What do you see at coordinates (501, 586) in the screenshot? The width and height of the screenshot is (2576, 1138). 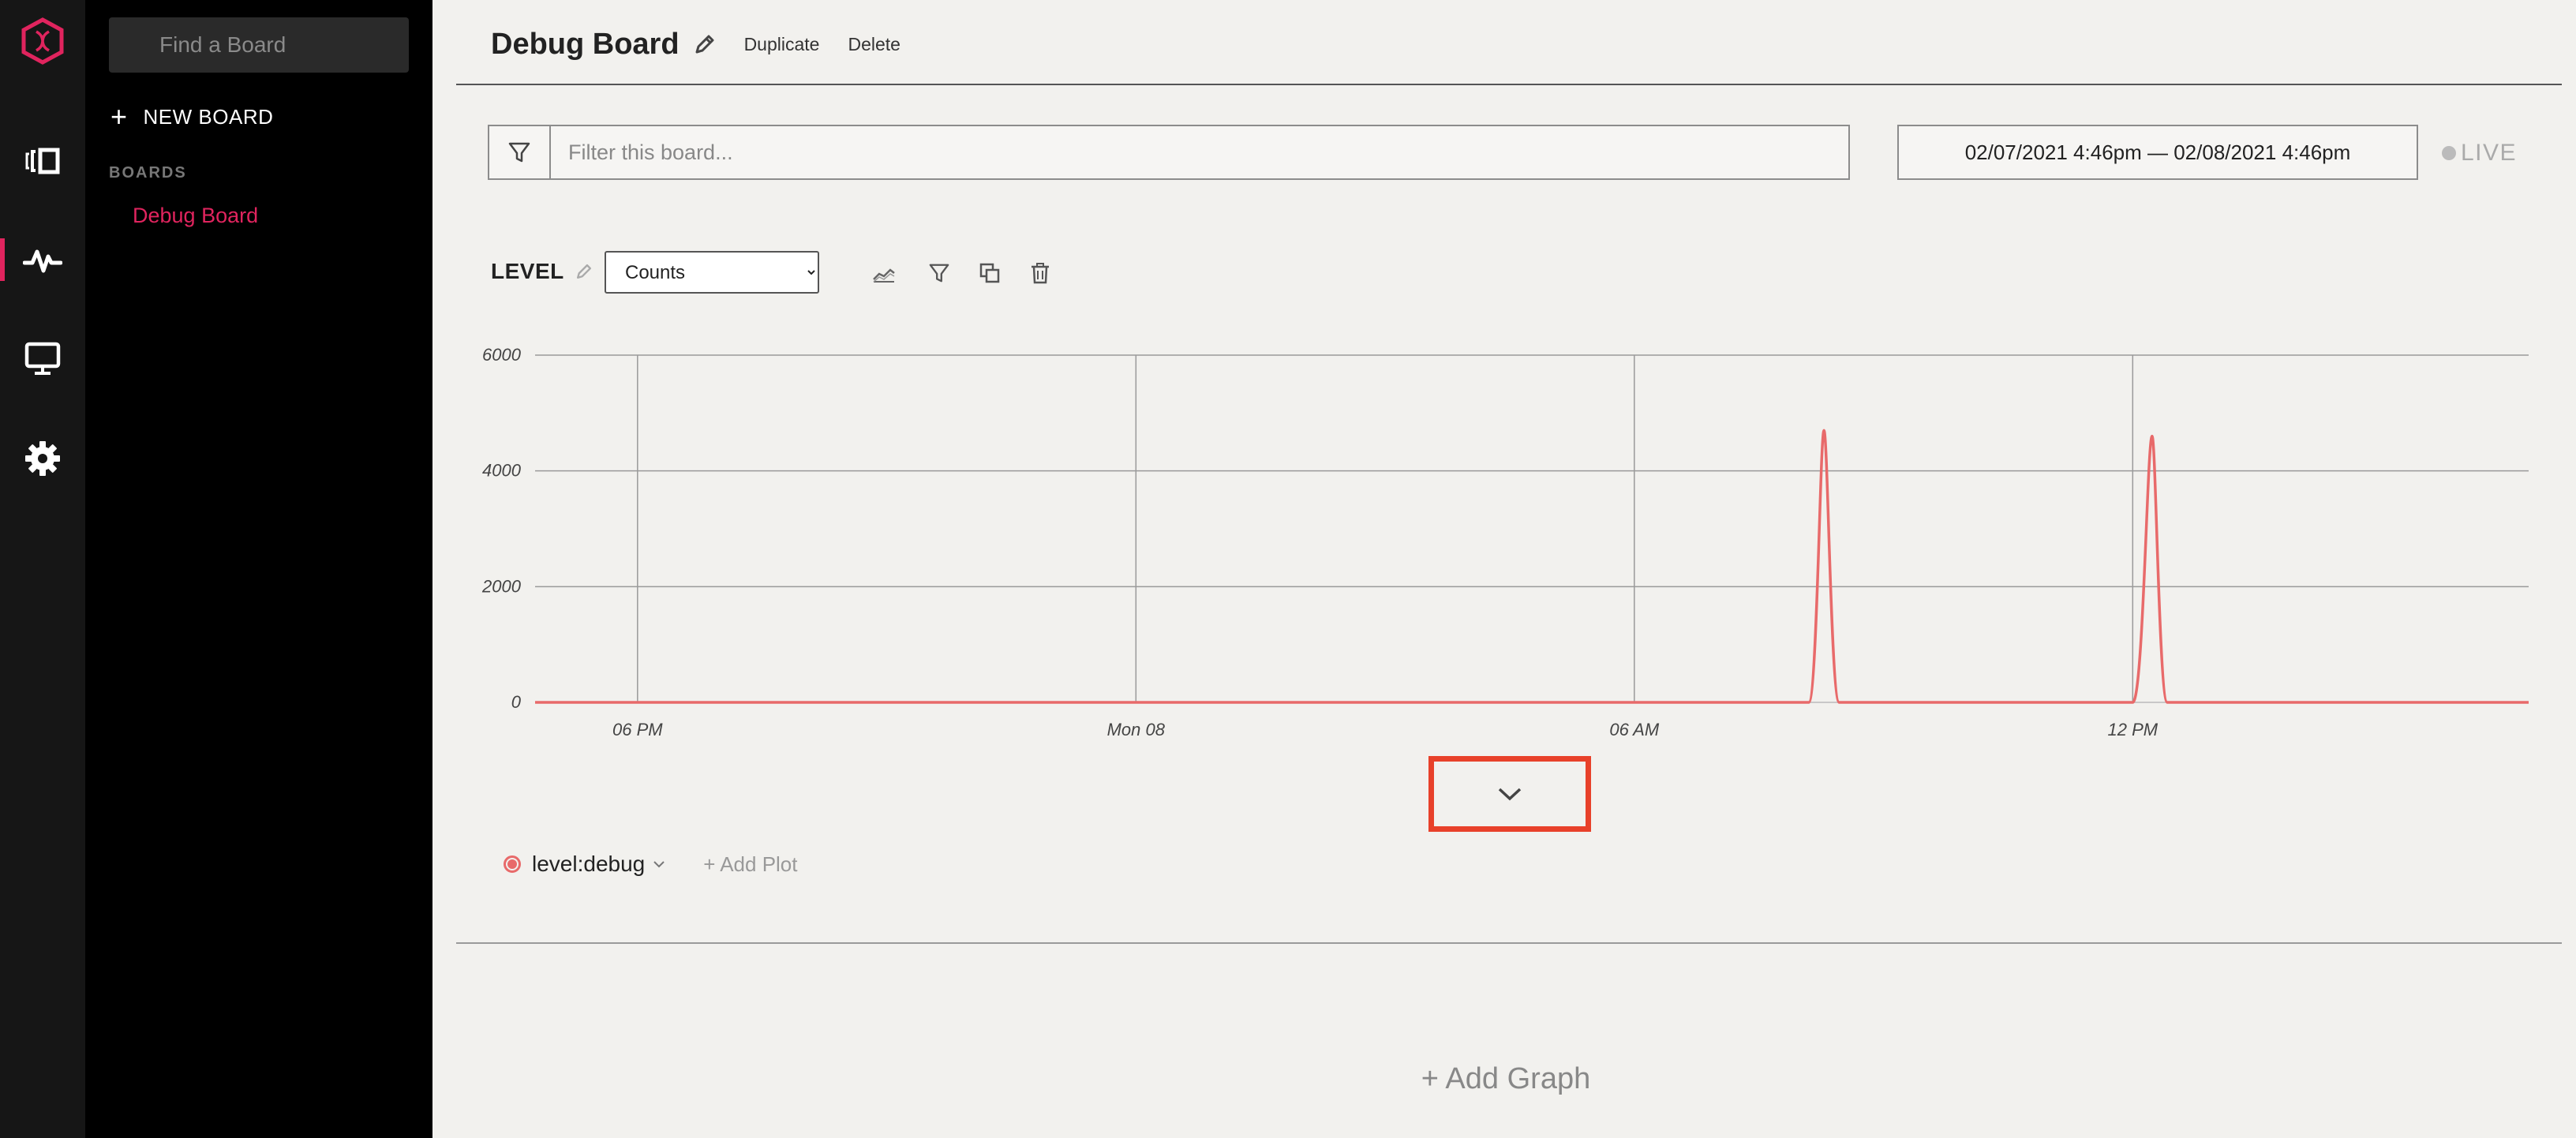 I see `y-tick-label: 2000` at bounding box center [501, 586].